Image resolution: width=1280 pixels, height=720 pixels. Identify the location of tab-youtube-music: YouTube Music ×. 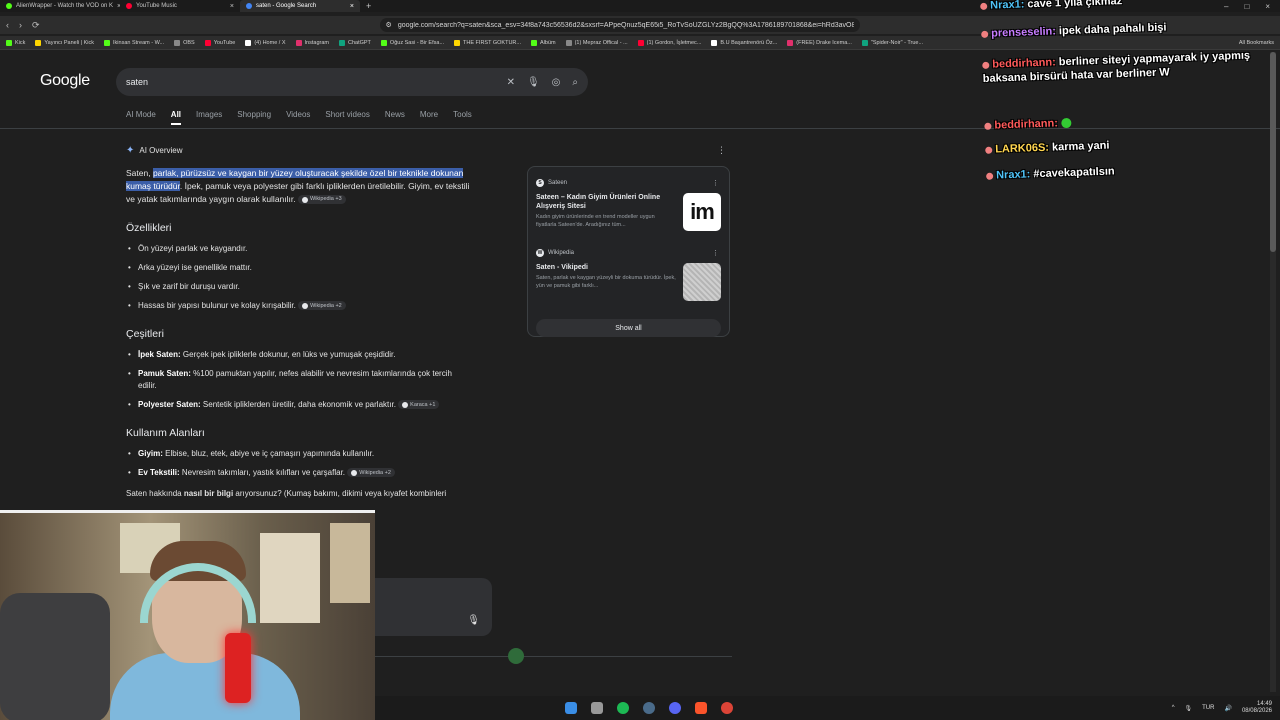
(180, 6).